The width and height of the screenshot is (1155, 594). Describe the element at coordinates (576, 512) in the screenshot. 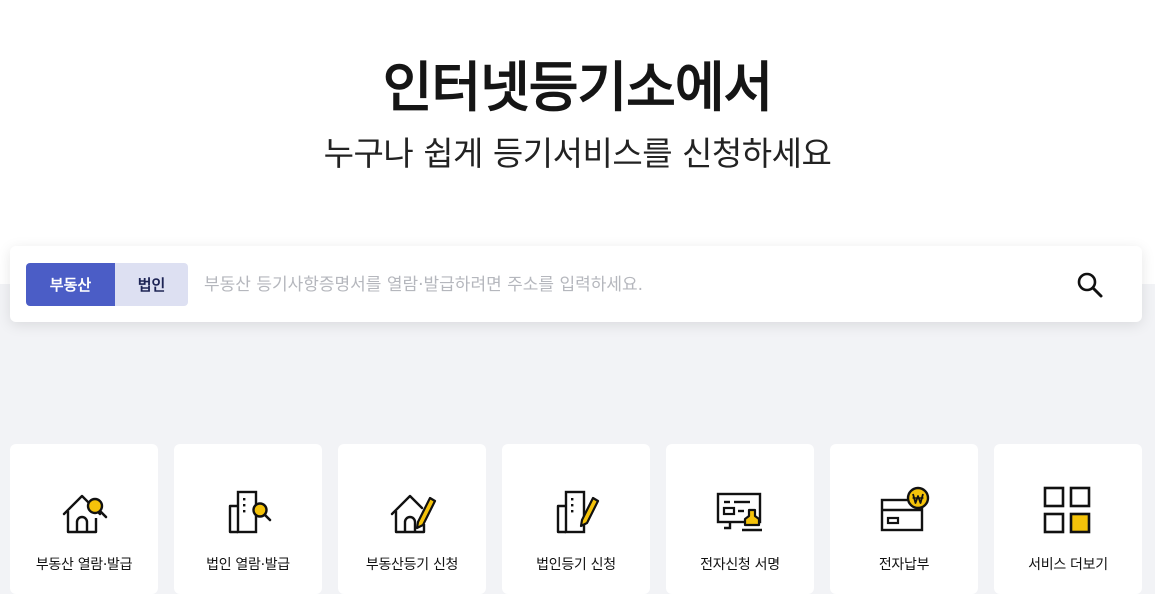

I see `building-pen-icon` at that location.